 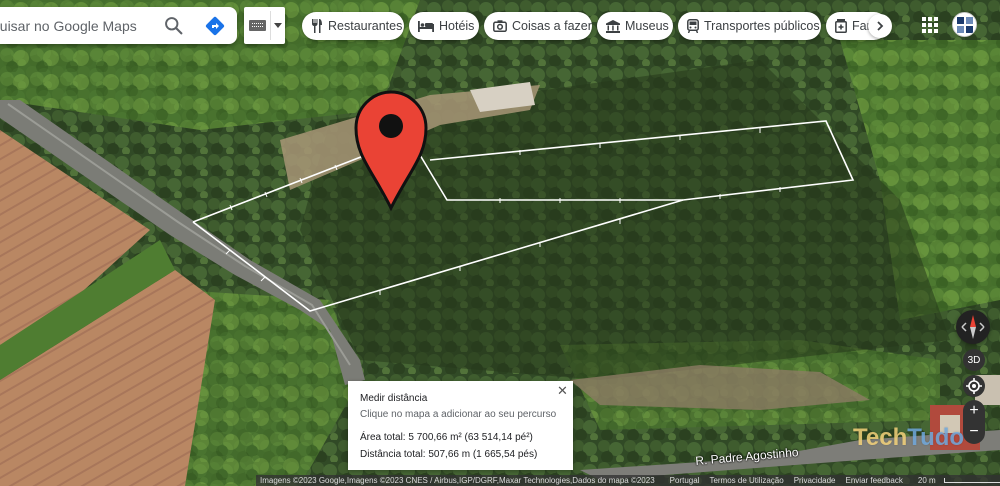 What do you see at coordinates (562, 390) in the screenshot?
I see `close-icon: ✕` at bounding box center [562, 390].